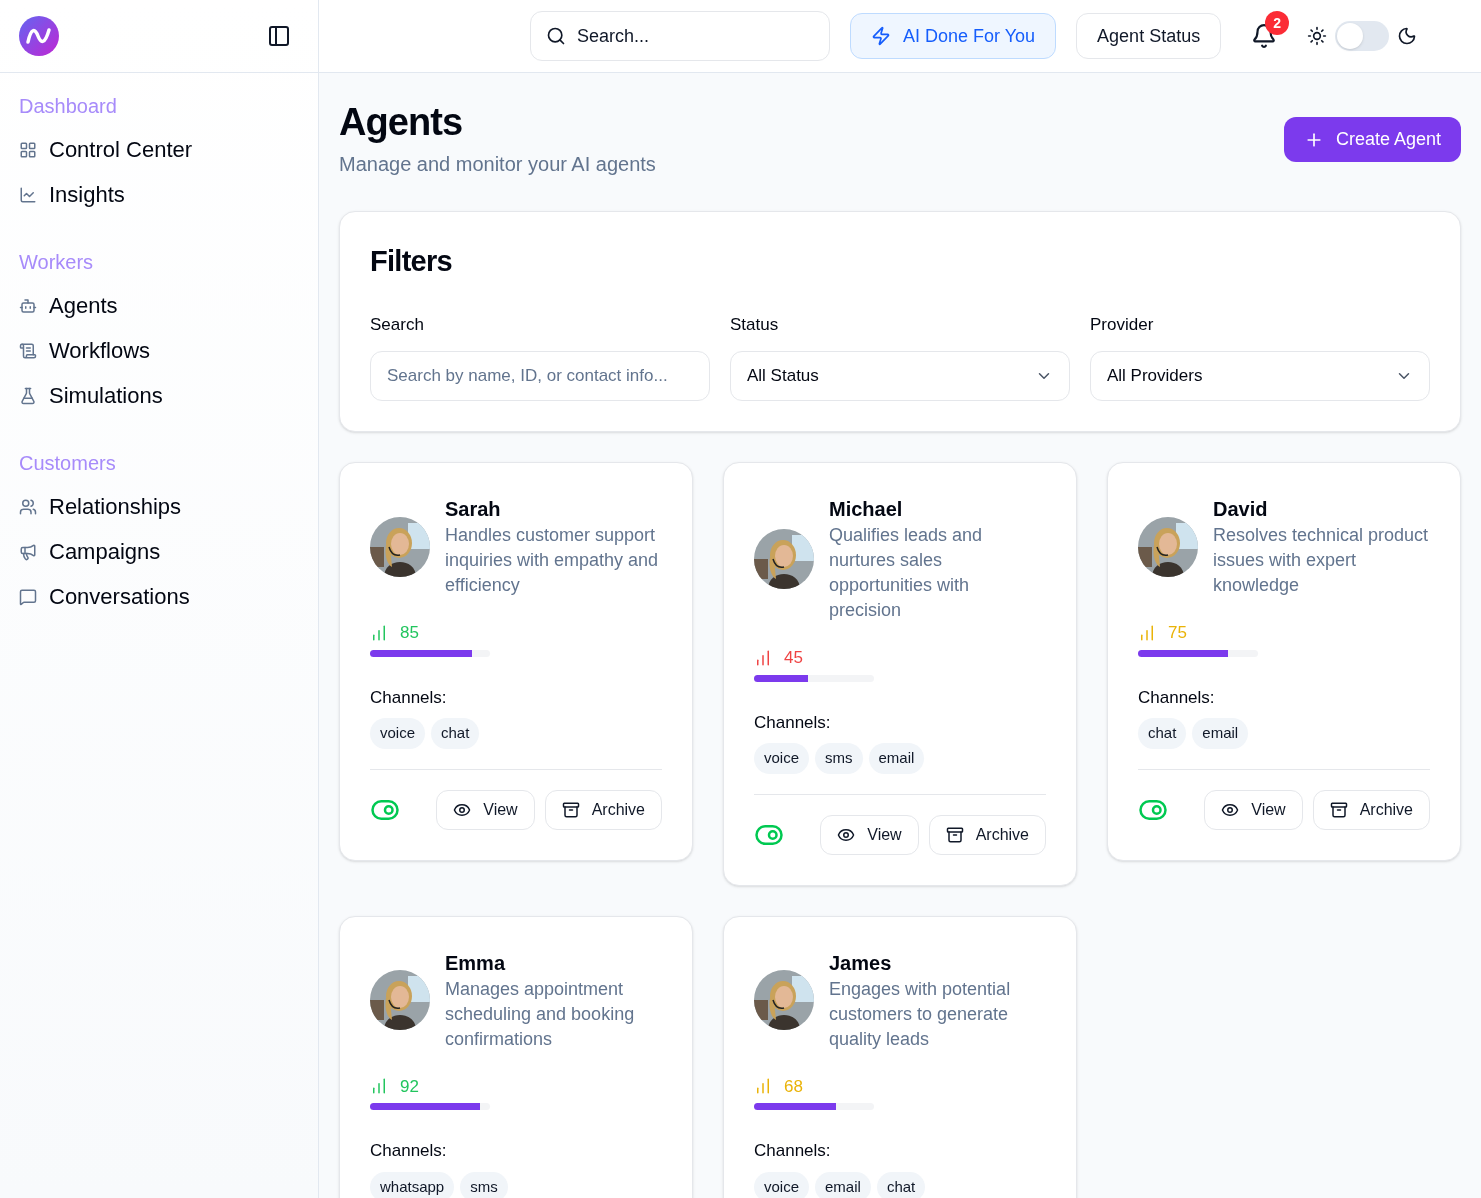  Describe the element at coordinates (68, 463) in the screenshot. I see `section-heading: Customers` at that location.